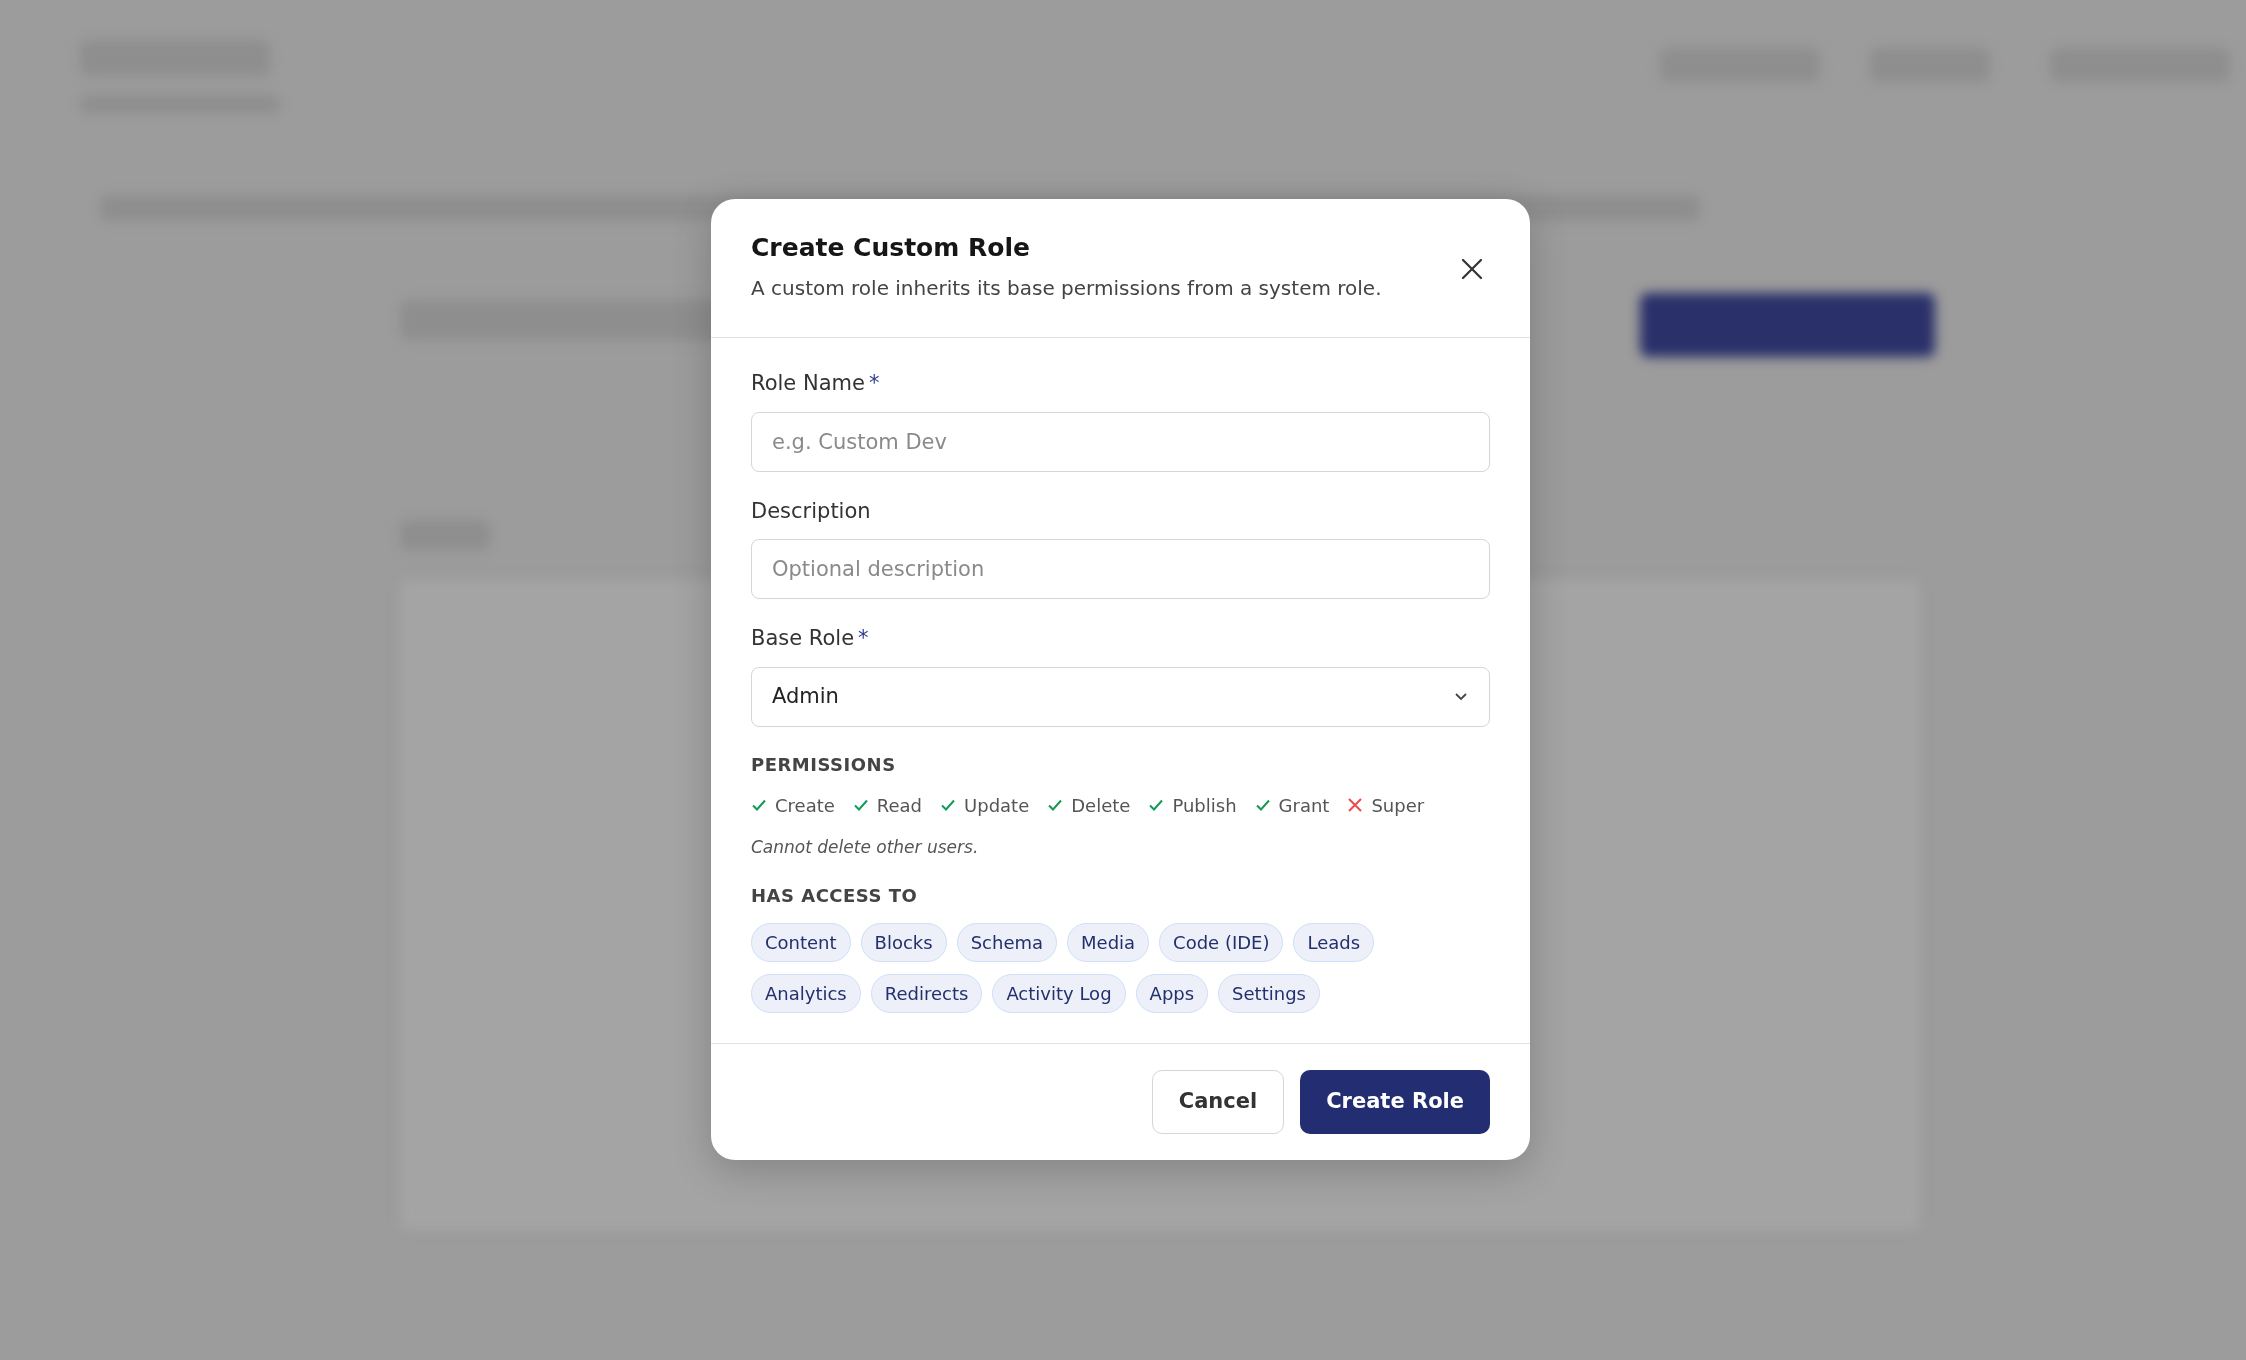  I want to click on permission-label: Create, so click(805, 805).